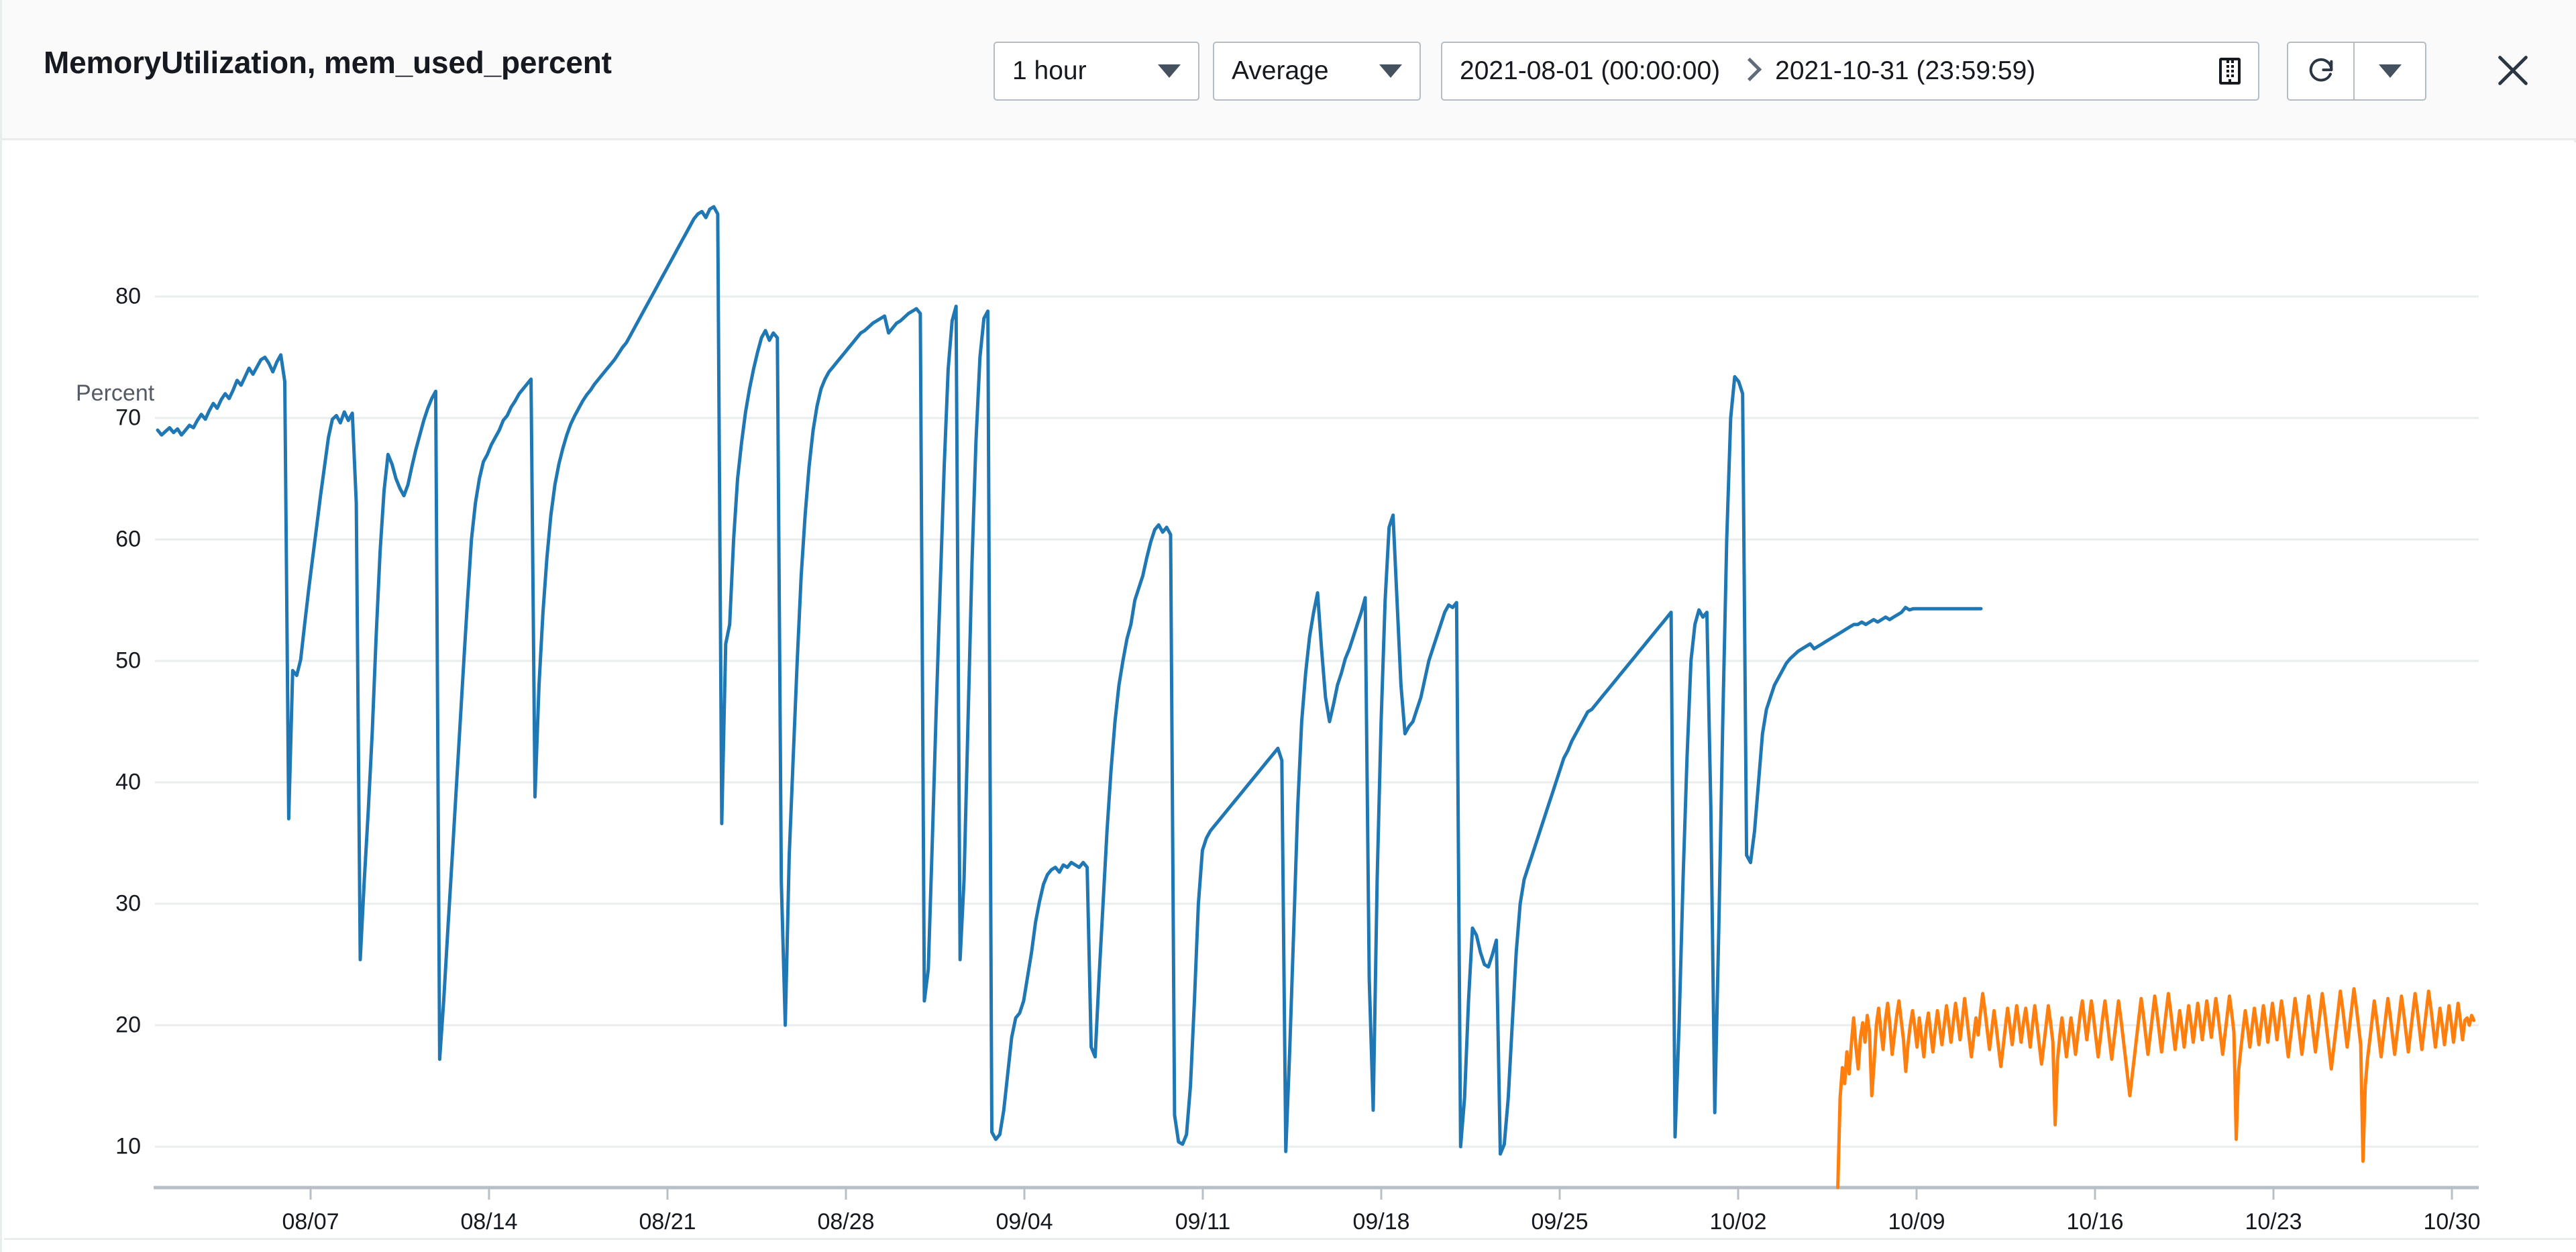 This screenshot has height=1252, width=2576. I want to click on x-axis-tick-label: 08/07, so click(310, 1222).